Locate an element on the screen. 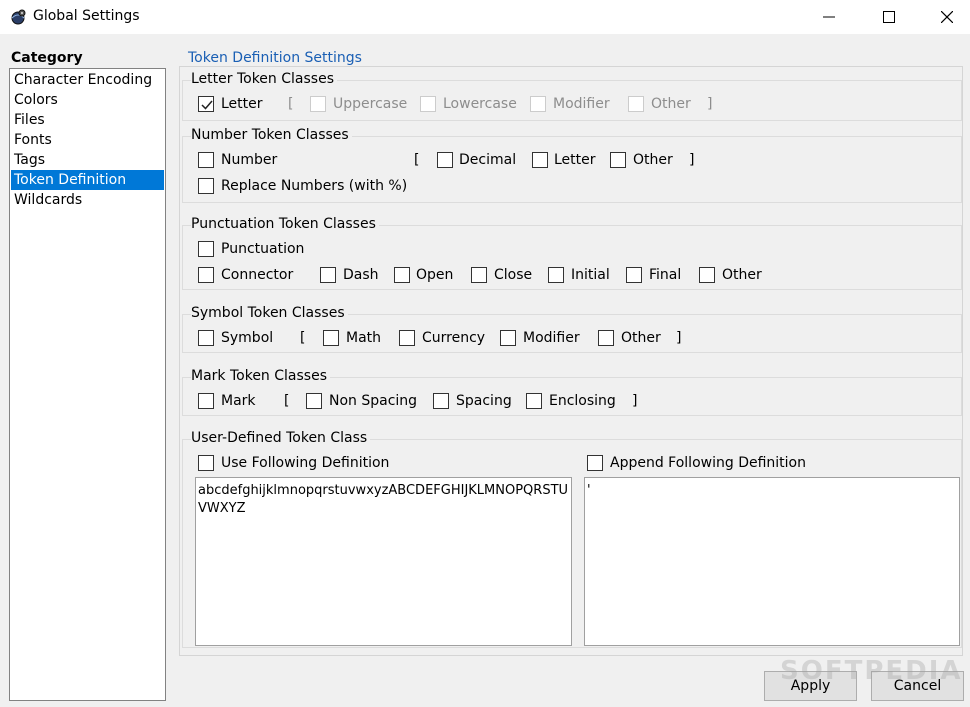  checkmark-icon is located at coordinates (207, 105).